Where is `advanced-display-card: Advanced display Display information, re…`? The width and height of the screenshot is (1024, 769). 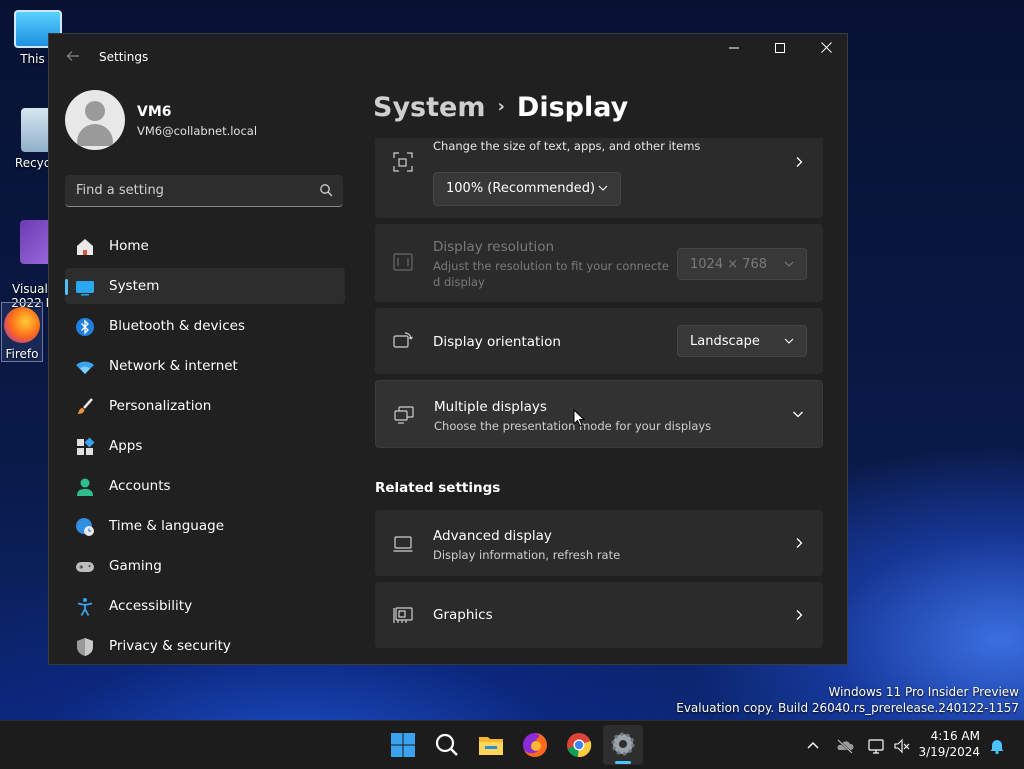
advanced-display-card: Advanced display Display information, re… is located at coordinates (599, 543).